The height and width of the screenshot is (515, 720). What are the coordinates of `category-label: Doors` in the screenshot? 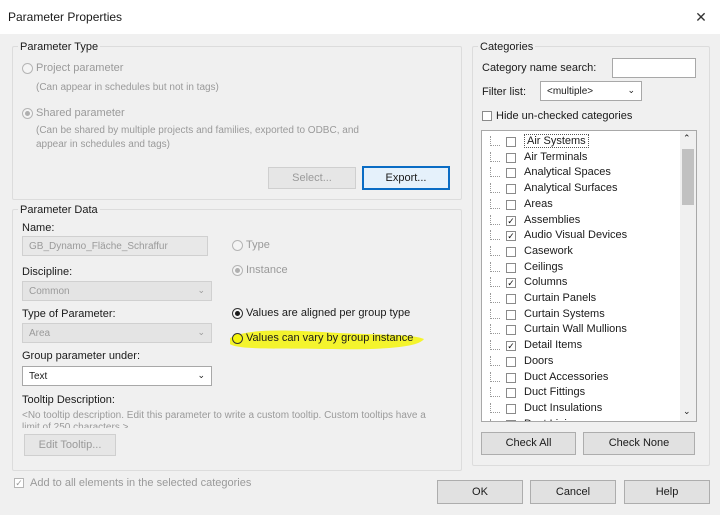 It's located at (539, 360).